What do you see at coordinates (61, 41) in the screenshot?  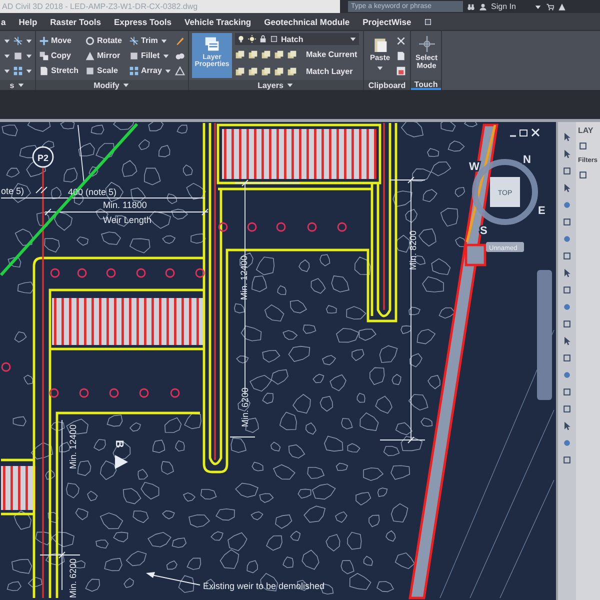 I see `tool-button: Move` at bounding box center [61, 41].